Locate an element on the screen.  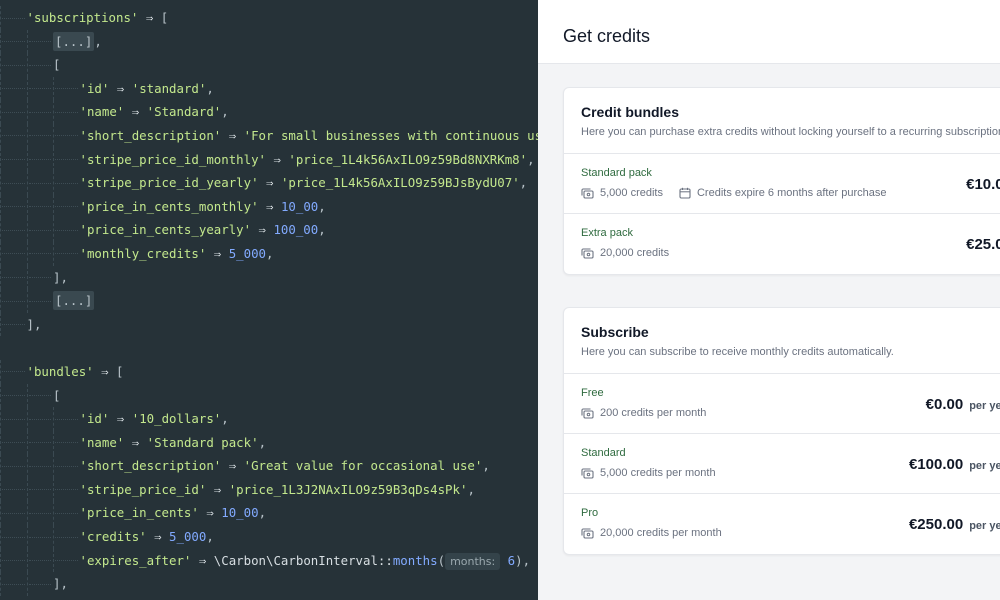
credits-icon is located at coordinates (587, 533).